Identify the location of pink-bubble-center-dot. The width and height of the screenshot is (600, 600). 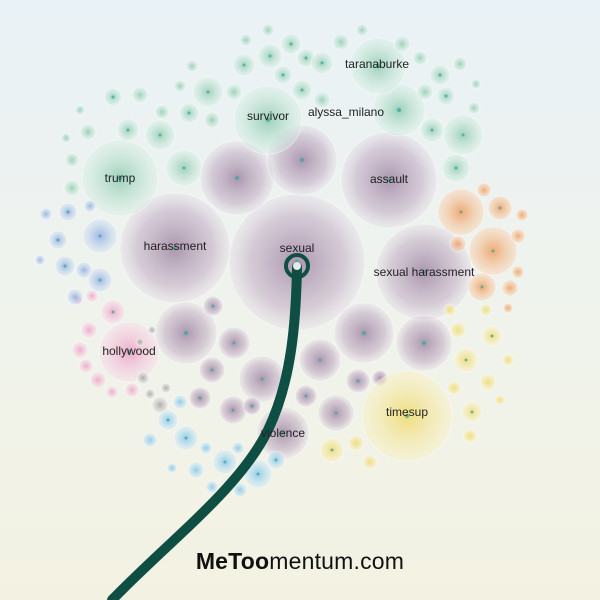
(113, 312).